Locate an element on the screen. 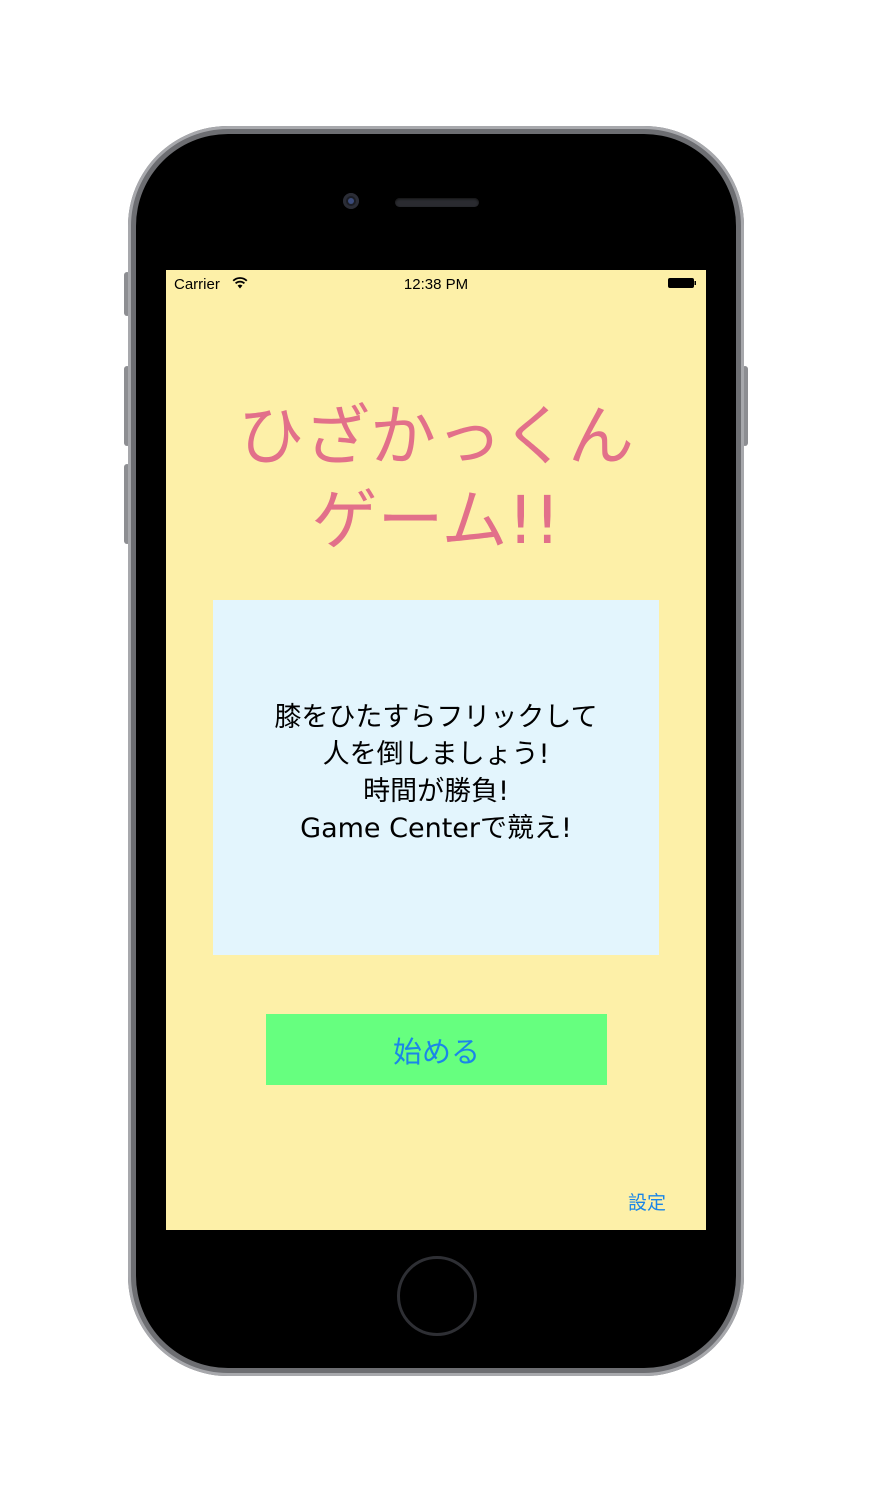 The height and width of the screenshot is (1500, 871). status-bar: Carrier 12:38 PM is located at coordinates (436, 284).